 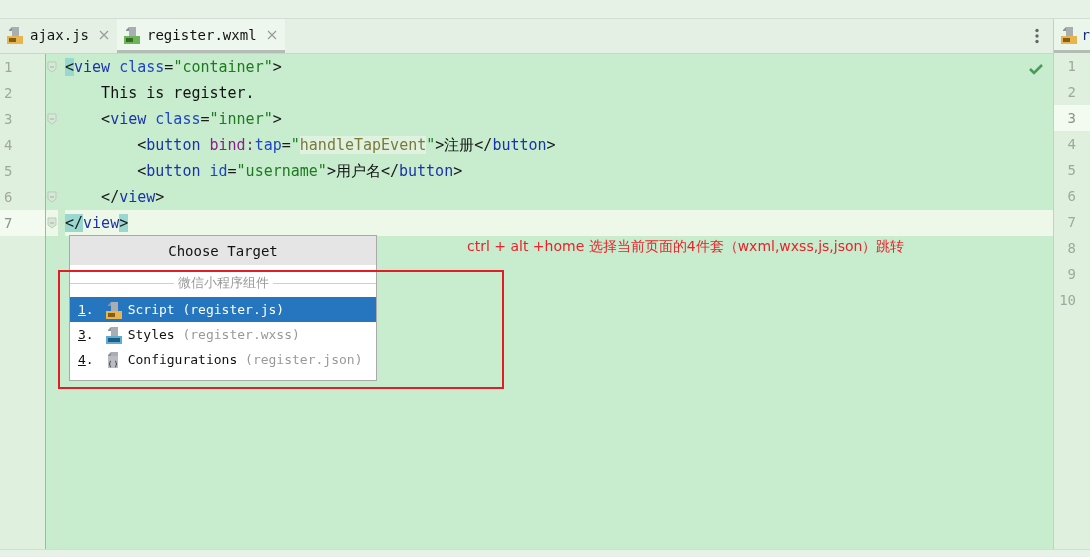 I want to click on line-number: 9, so click(x=1071, y=274).